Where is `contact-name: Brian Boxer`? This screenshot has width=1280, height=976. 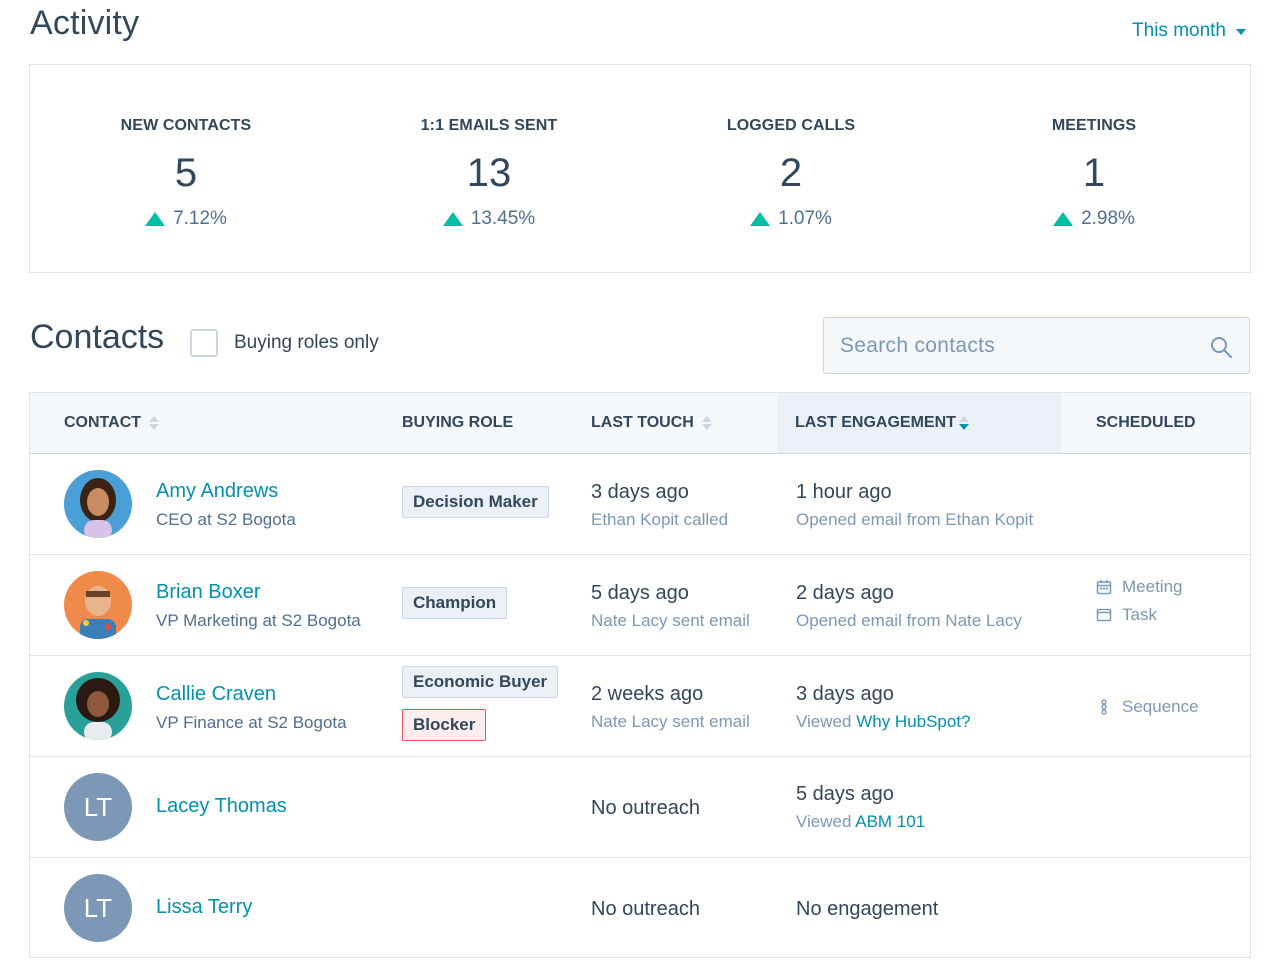
contact-name: Brian Boxer is located at coordinates (208, 592).